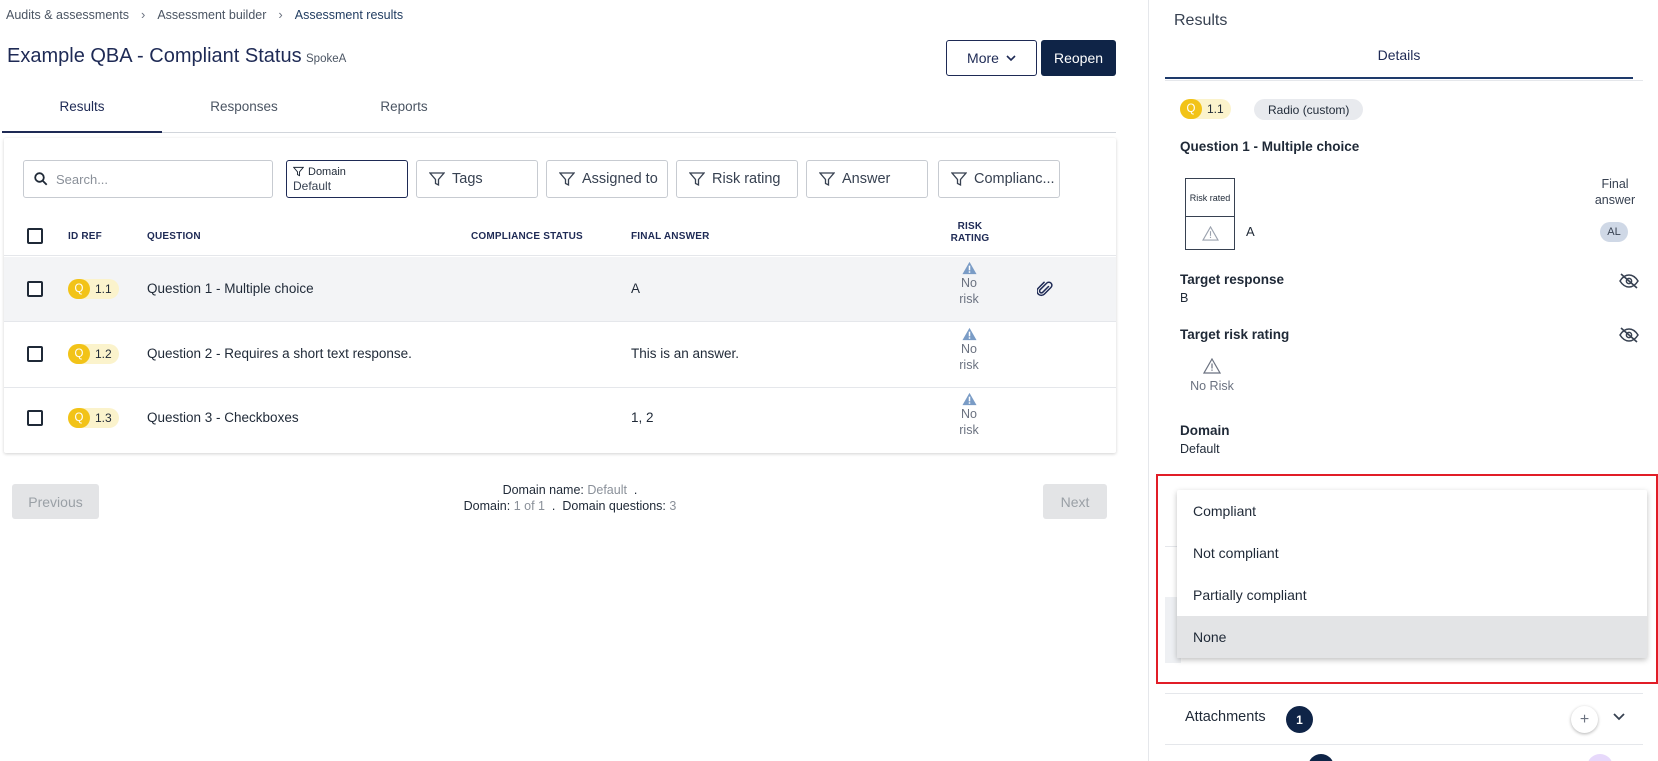  Describe the element at coordinates (477, 179) in the screenshot. I see `filter-tags: Tags` at that location.